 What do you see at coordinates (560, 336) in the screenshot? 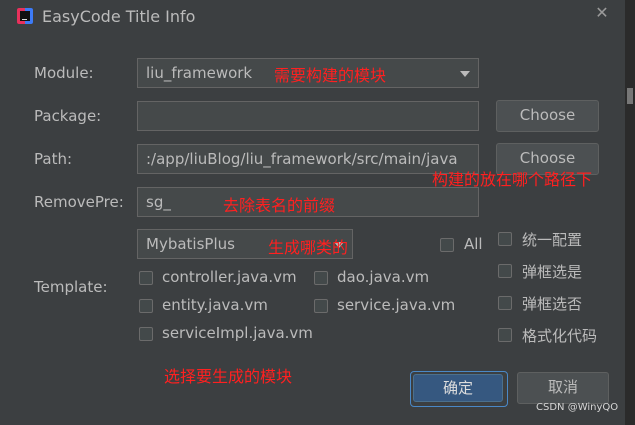
I see `option-label-format-code: 格式化代码` at bounding box center [560, 336].